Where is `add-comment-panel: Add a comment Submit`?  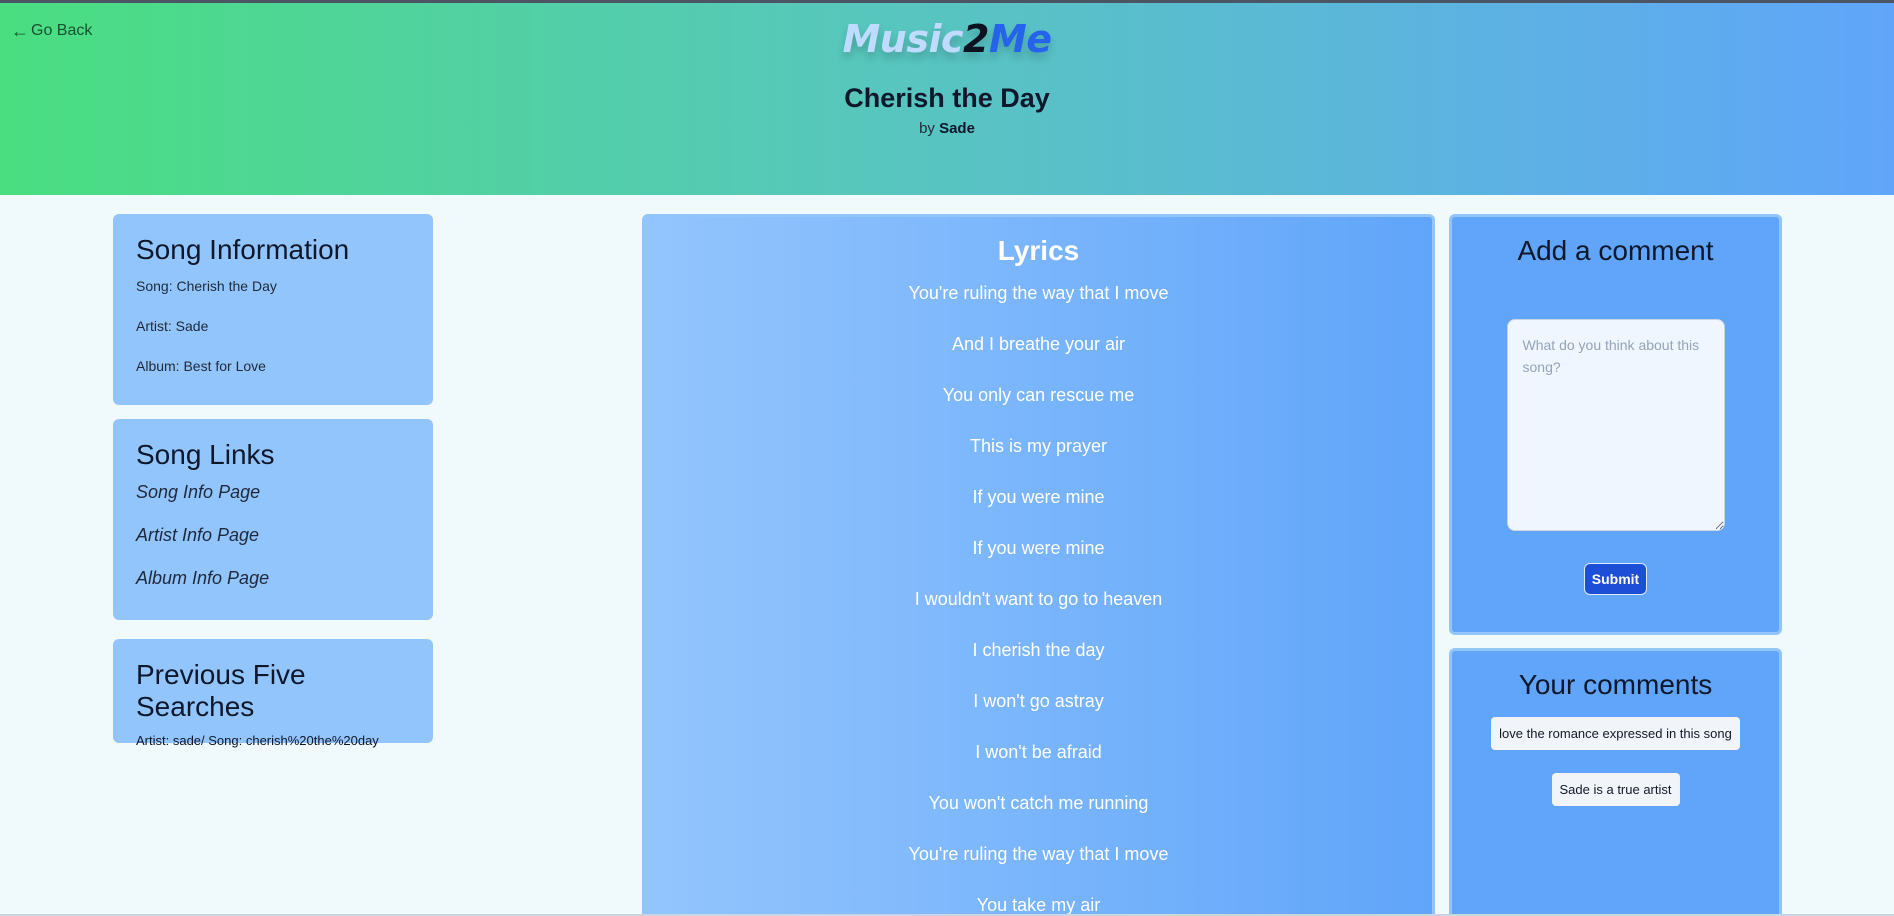
add-comment-panel: Add a comment Submit is located at coordinates (1615, 424).